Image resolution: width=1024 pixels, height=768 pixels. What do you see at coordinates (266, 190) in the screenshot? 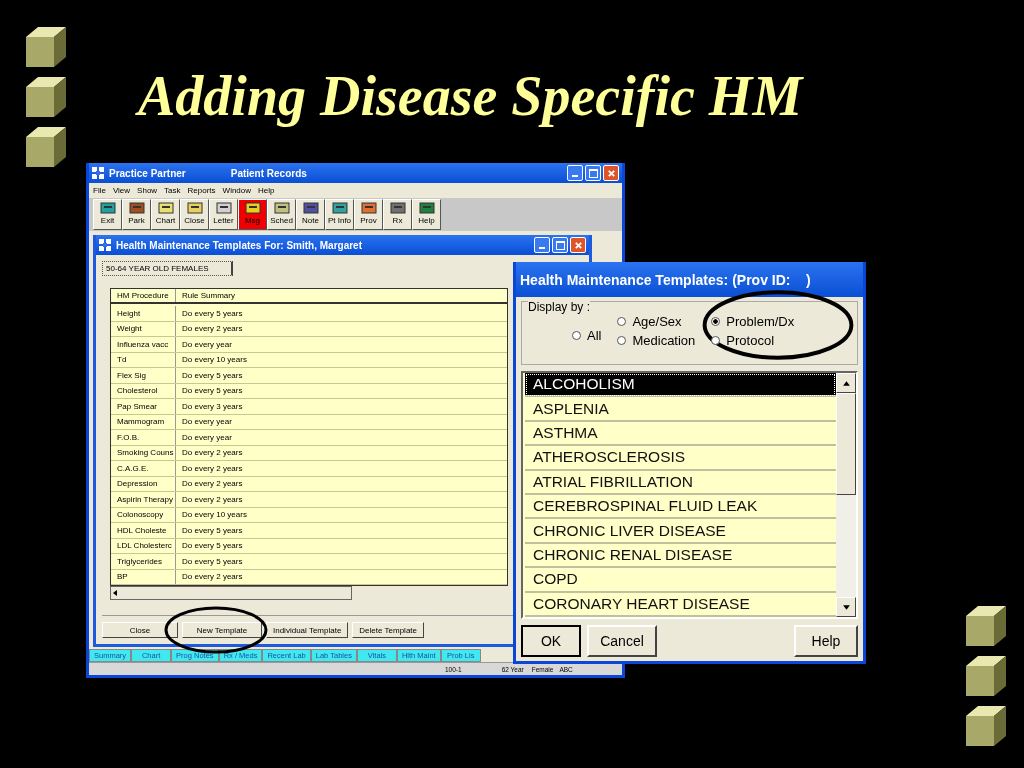
I see `menu-item: Help` at bounding box center [266, 190].